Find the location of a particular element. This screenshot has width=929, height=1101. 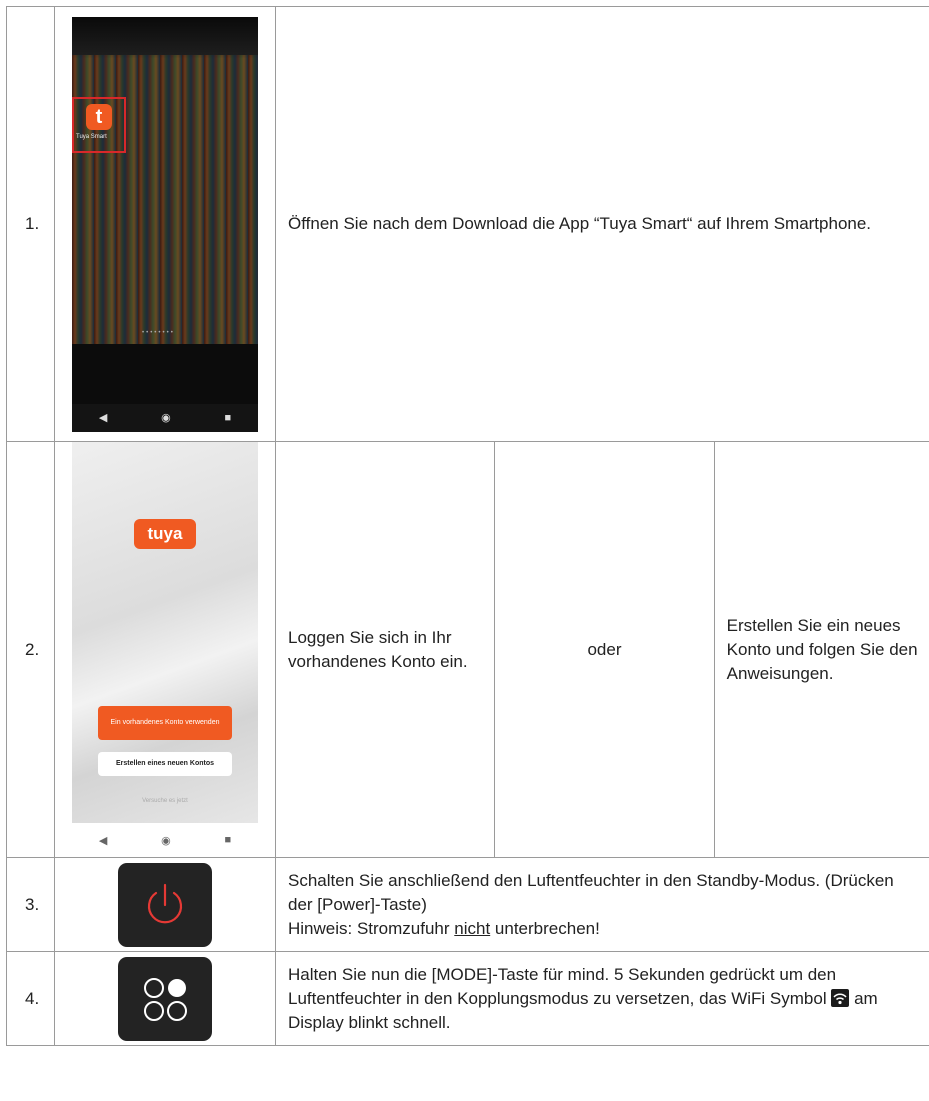

hint-prefix: Hinweis: Stromzufuhr is located at coordinates (371, 928).